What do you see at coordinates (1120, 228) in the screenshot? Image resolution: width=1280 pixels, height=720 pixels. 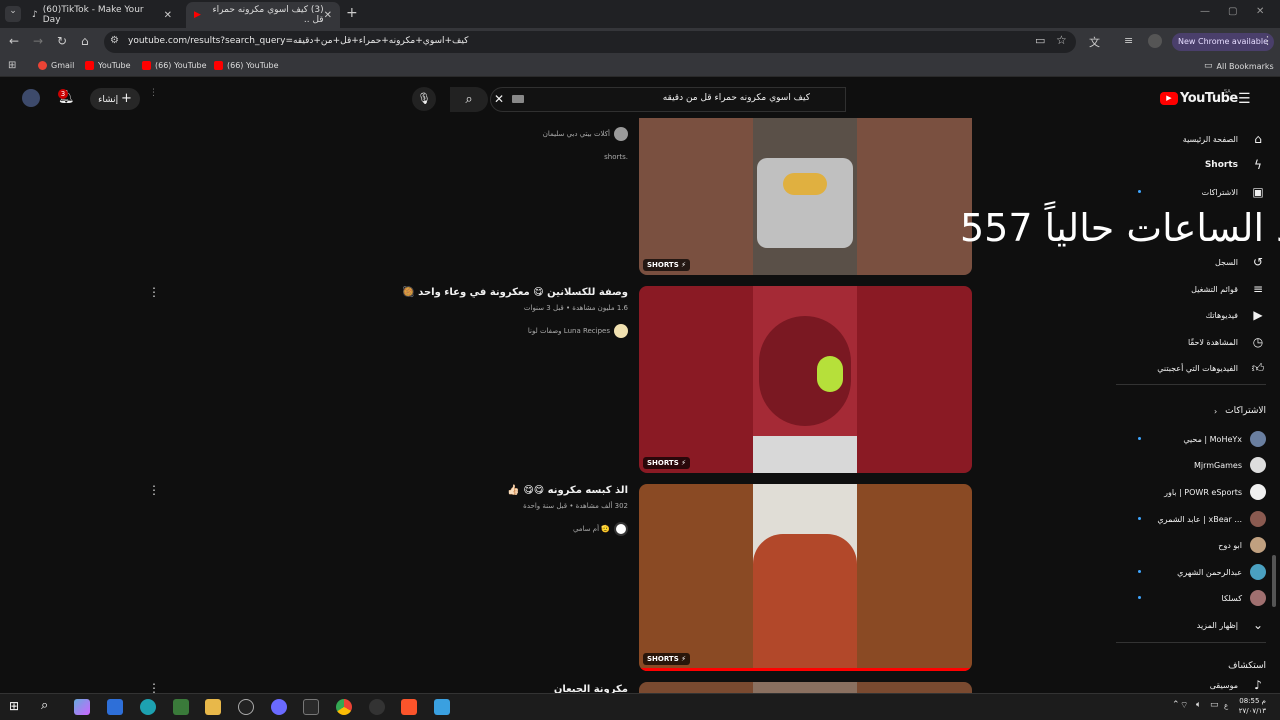 I see `hours-count-overlay: عدد الساعات حالياً 557` at bounding box center [1120, 228].